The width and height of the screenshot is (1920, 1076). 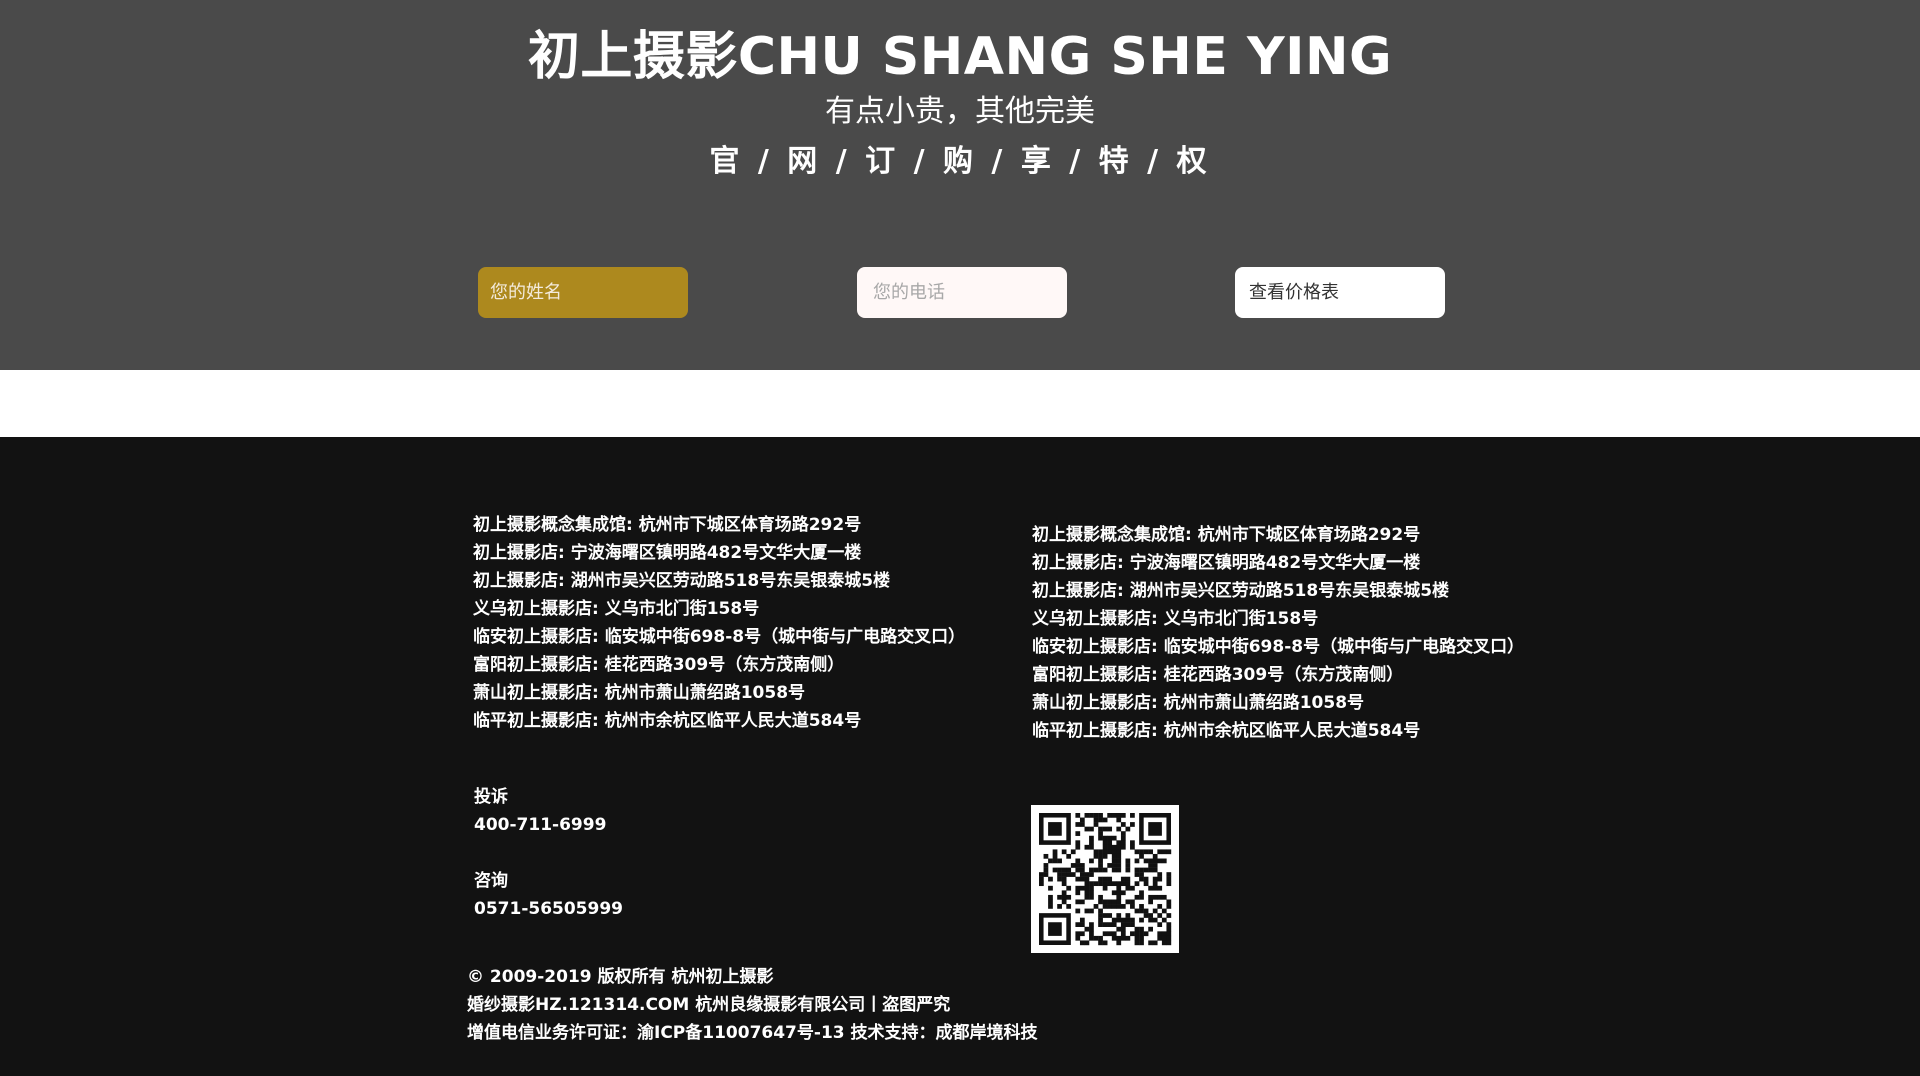 I want to click on copyright-line: © 2009-2019 版权所有 杭州初上摄影, so click(x=620, y=977).